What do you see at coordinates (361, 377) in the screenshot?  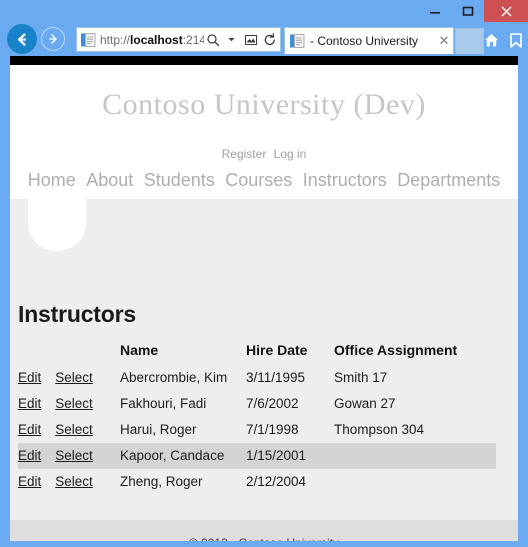 I see `cell-office: Smith 17` at bounding box center [361, 377].